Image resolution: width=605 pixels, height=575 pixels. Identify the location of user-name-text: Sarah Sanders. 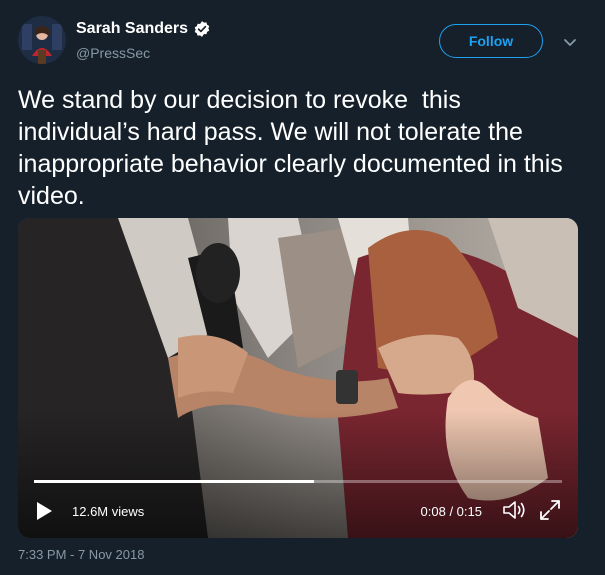
(132, 28).